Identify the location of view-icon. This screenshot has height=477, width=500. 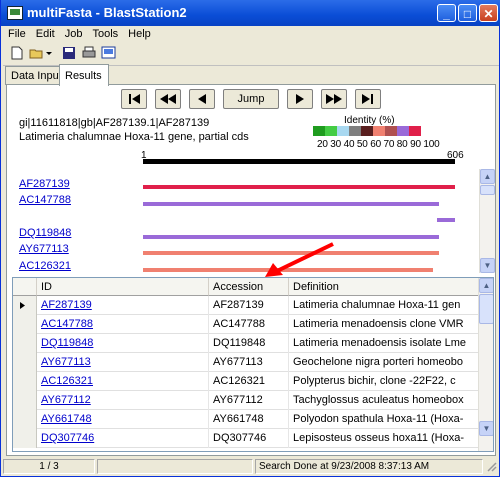
(109, 53).